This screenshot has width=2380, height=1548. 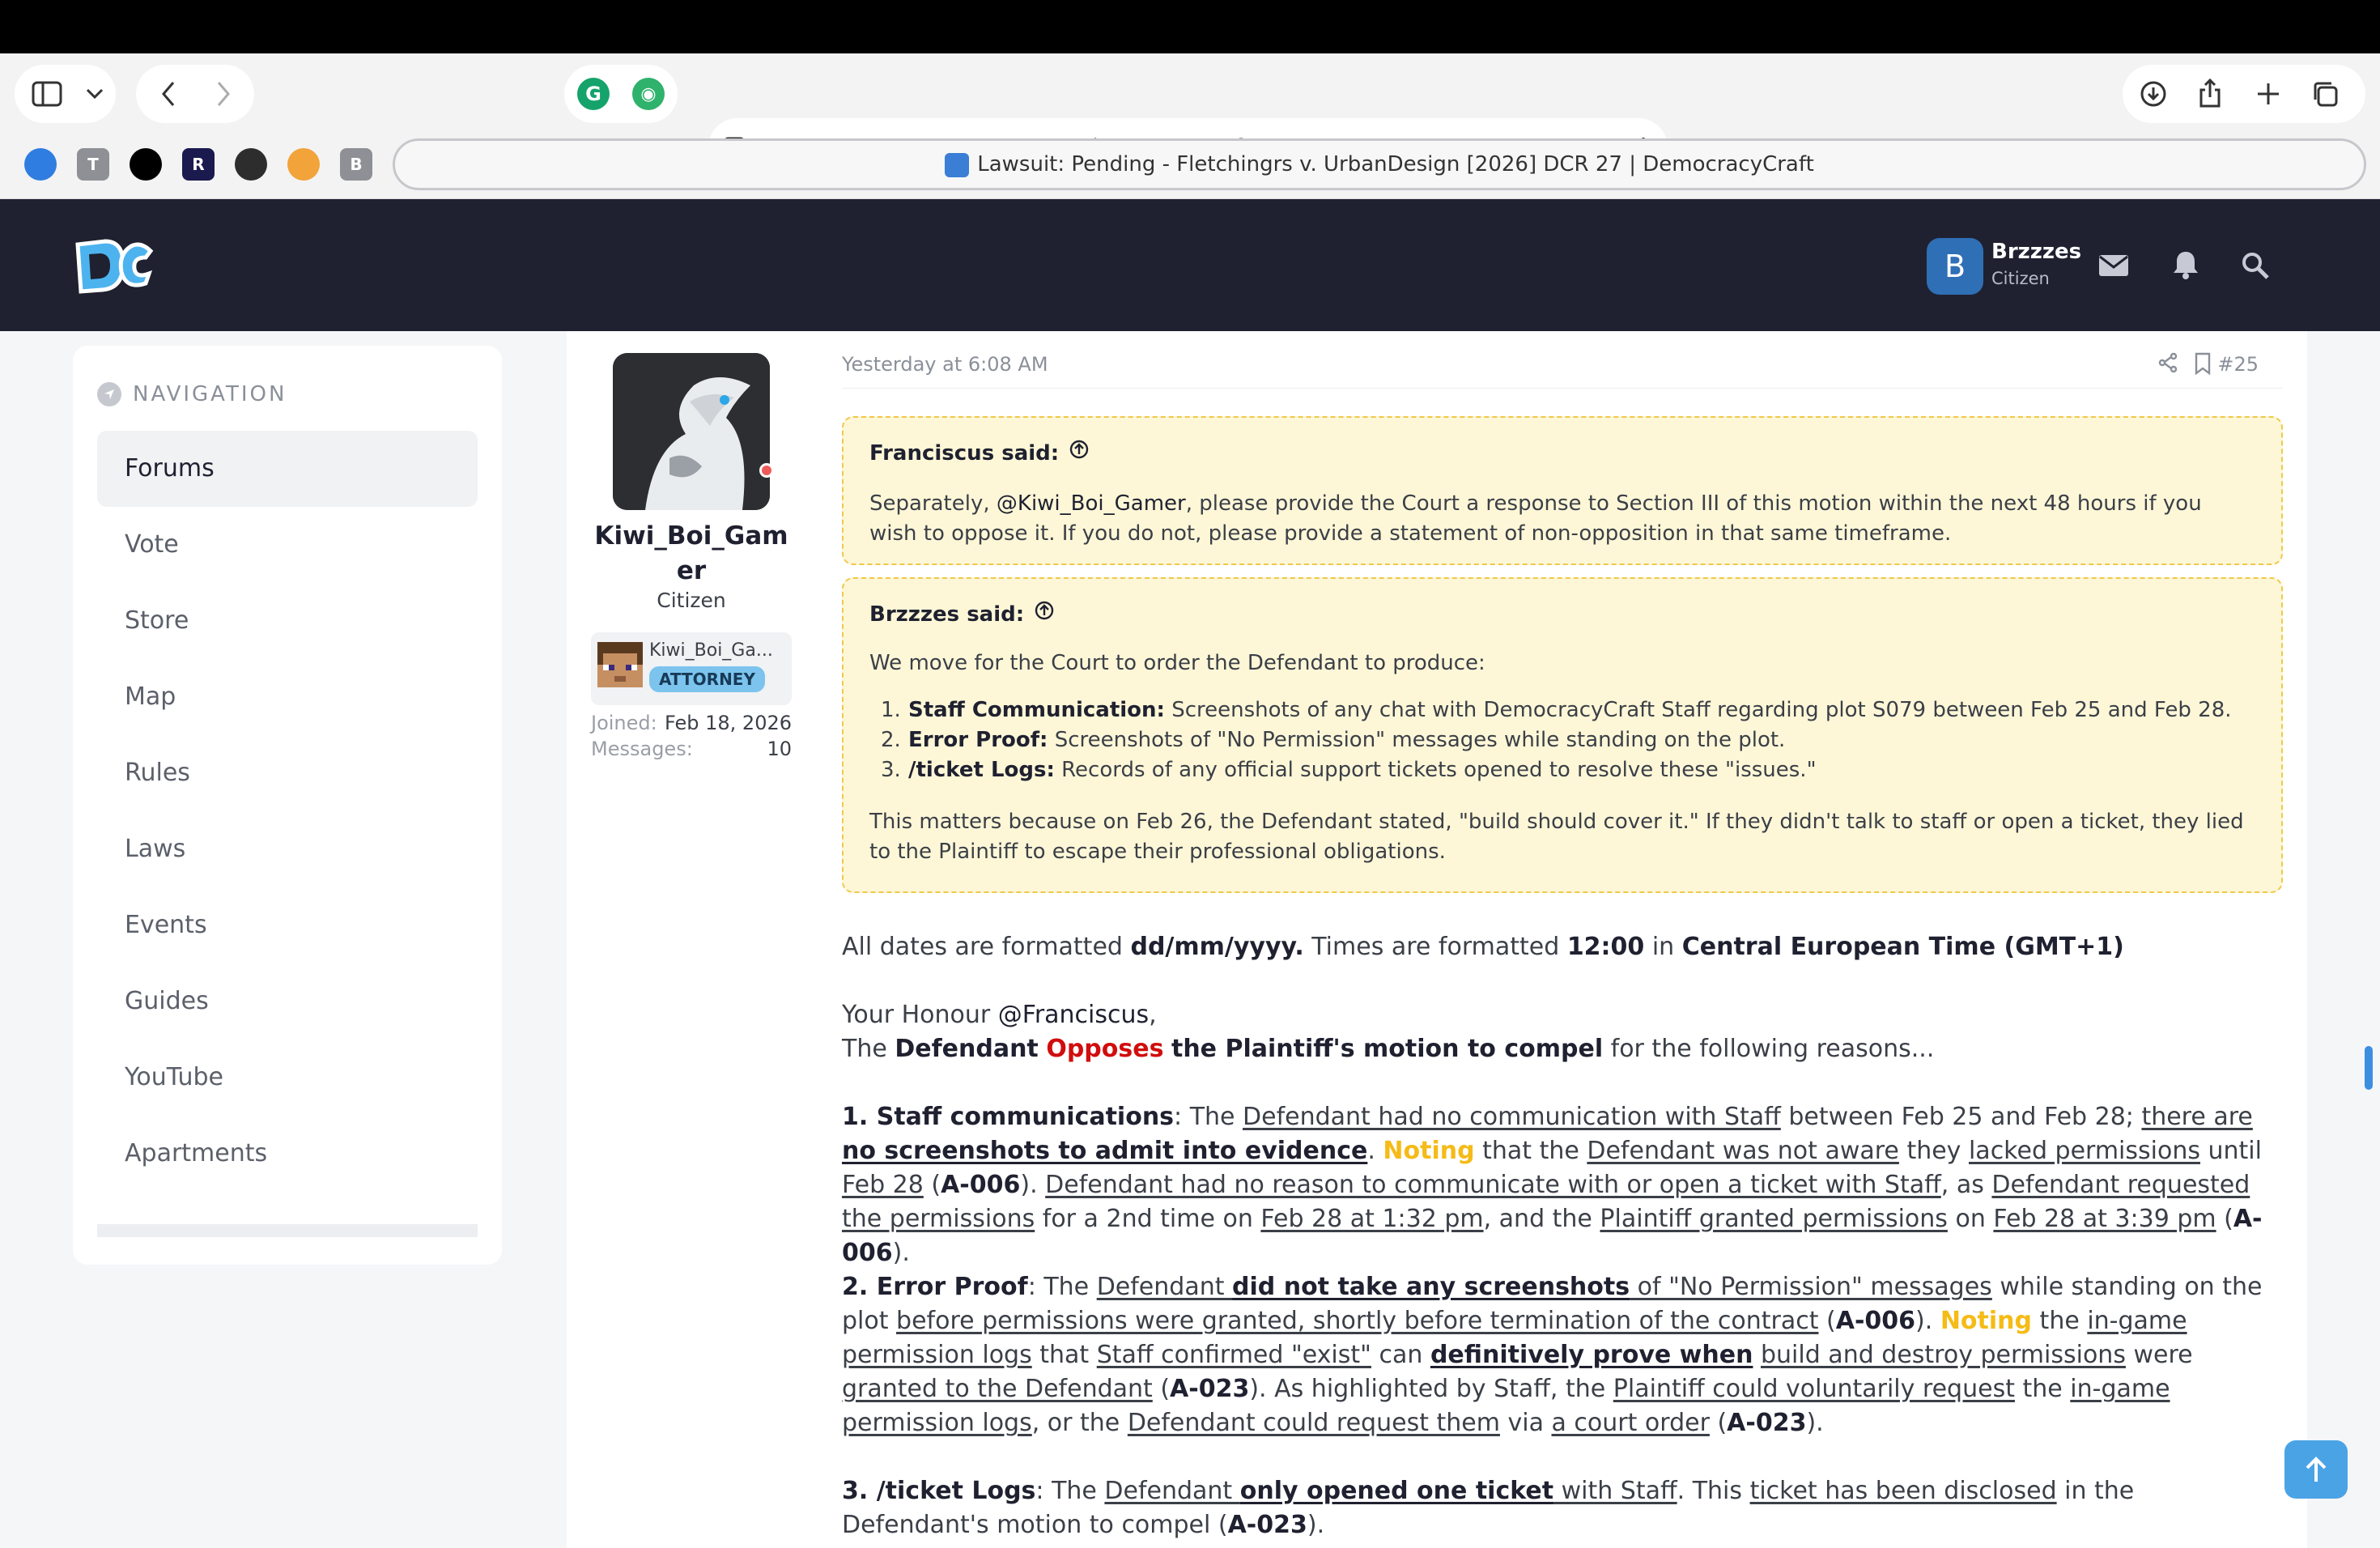 I want to click on attorney-badge: ATTORNEY, so click(x=707, y=679).